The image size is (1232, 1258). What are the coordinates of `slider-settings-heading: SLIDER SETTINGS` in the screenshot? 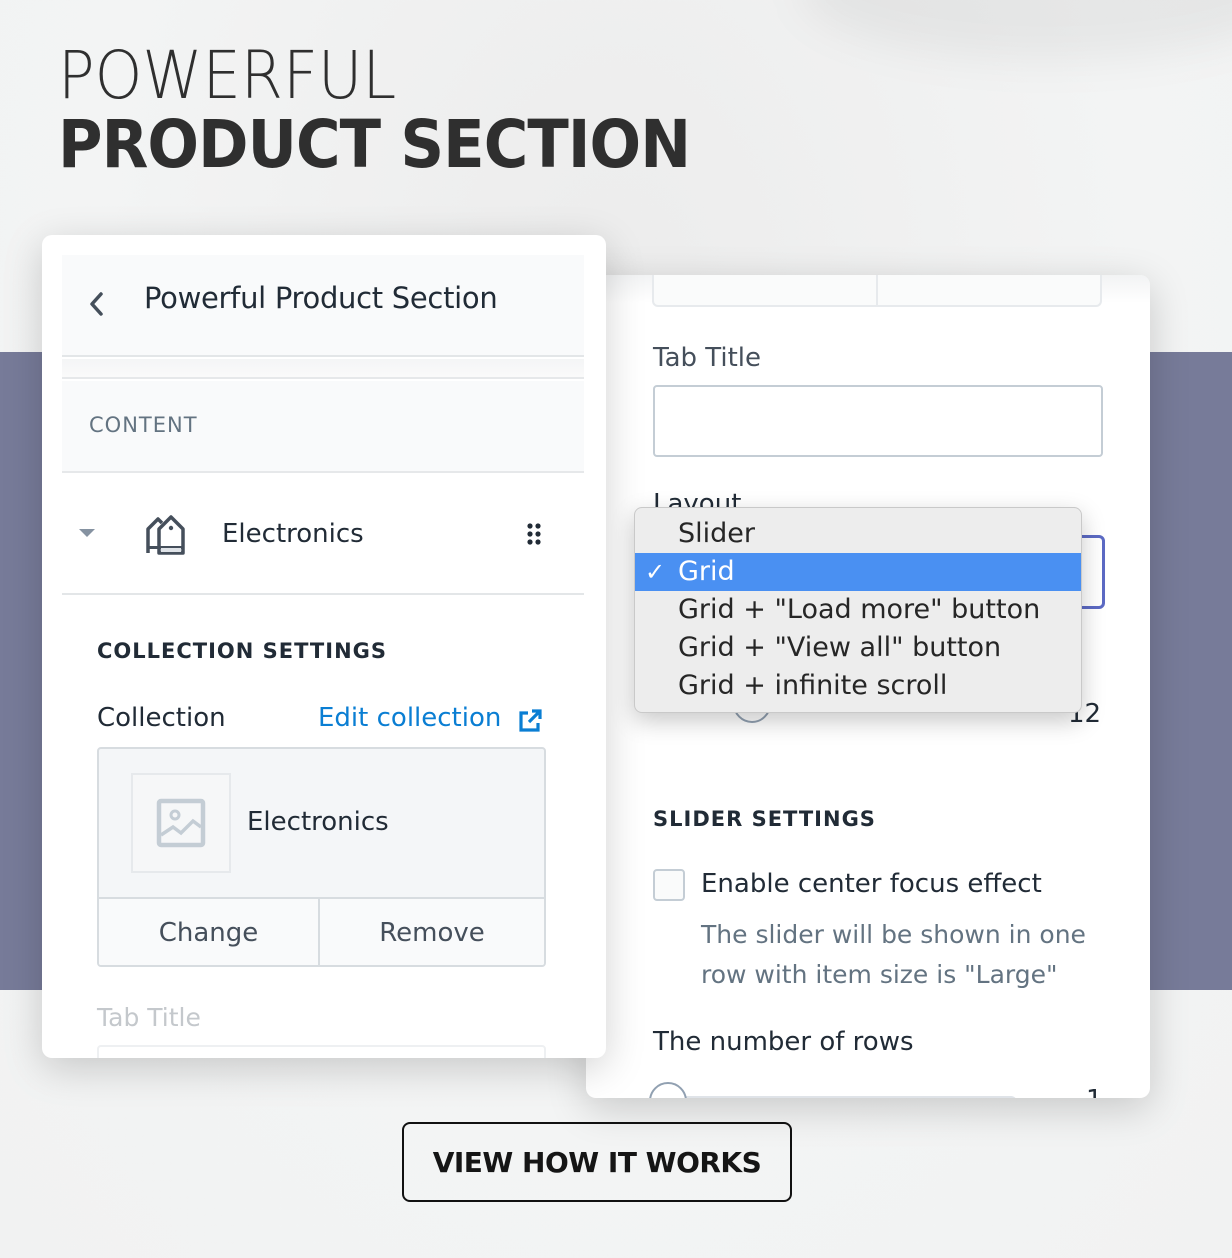 It's located at (764, 819).